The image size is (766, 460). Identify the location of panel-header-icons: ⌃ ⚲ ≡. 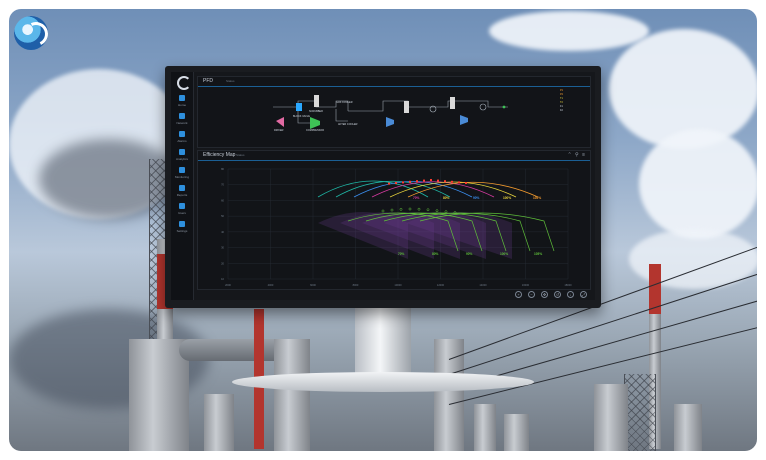
(576, 155).